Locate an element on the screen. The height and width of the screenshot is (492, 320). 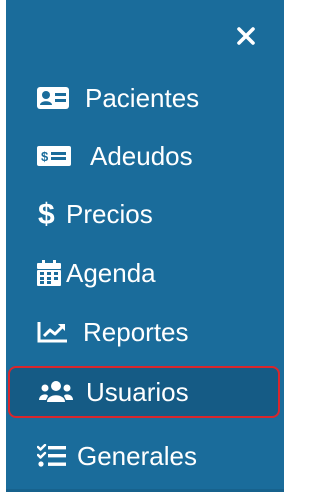
sidebar-item-pacientes: Pacientes is located at coordinates (145, 98).